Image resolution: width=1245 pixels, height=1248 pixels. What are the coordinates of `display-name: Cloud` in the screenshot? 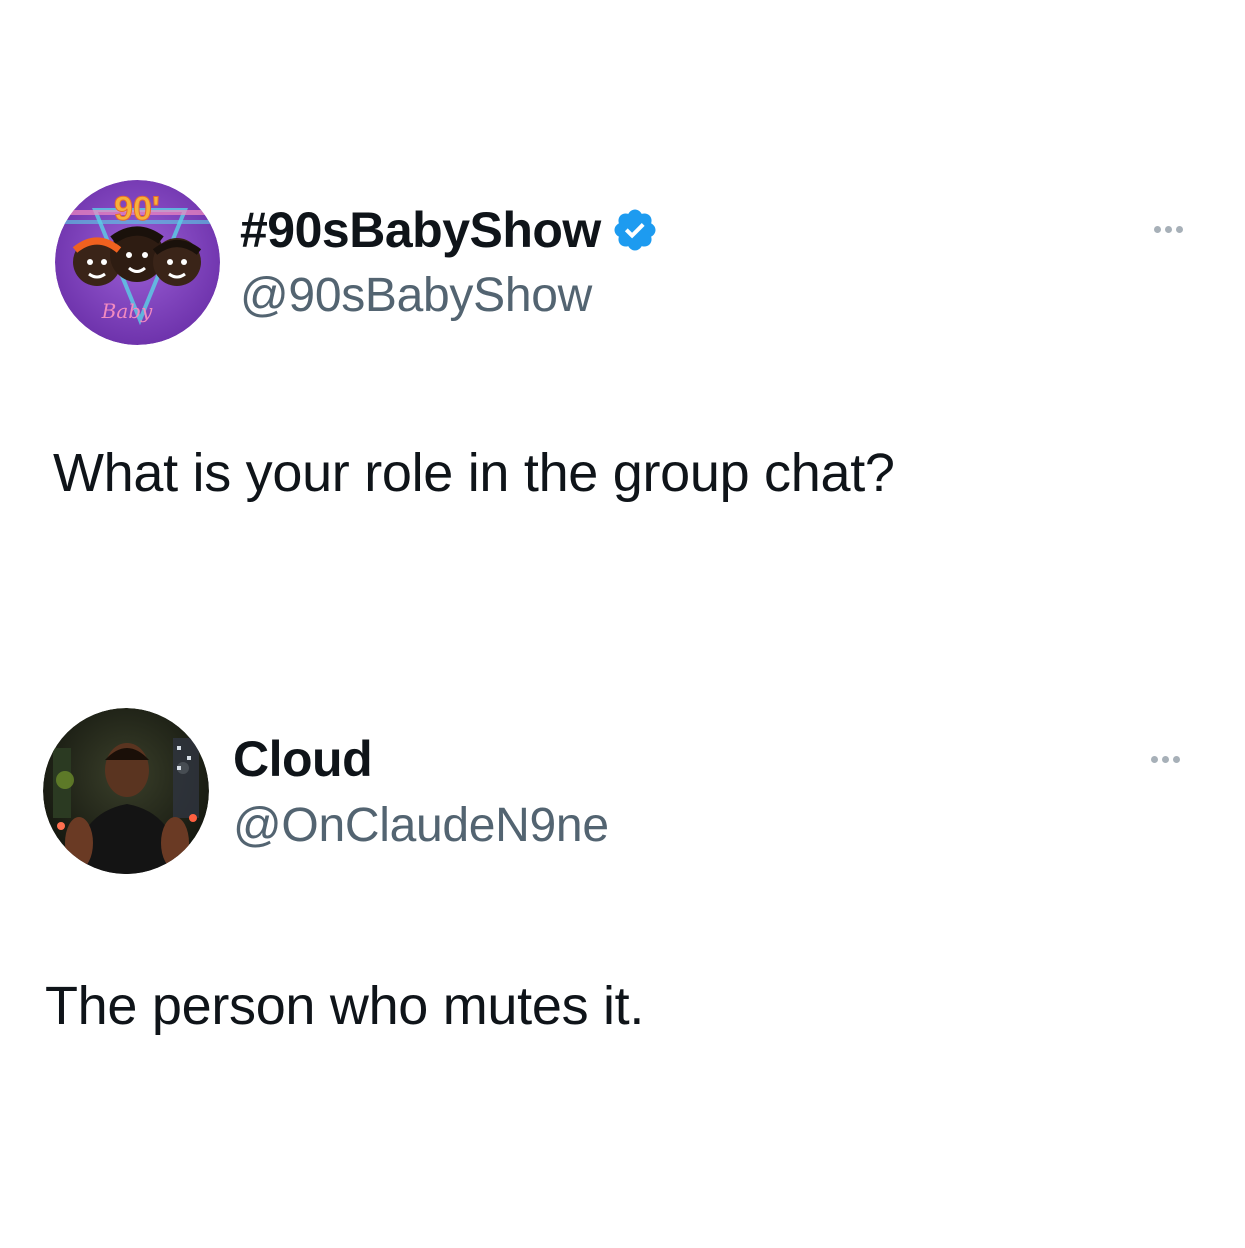 It's located at (303, 759).